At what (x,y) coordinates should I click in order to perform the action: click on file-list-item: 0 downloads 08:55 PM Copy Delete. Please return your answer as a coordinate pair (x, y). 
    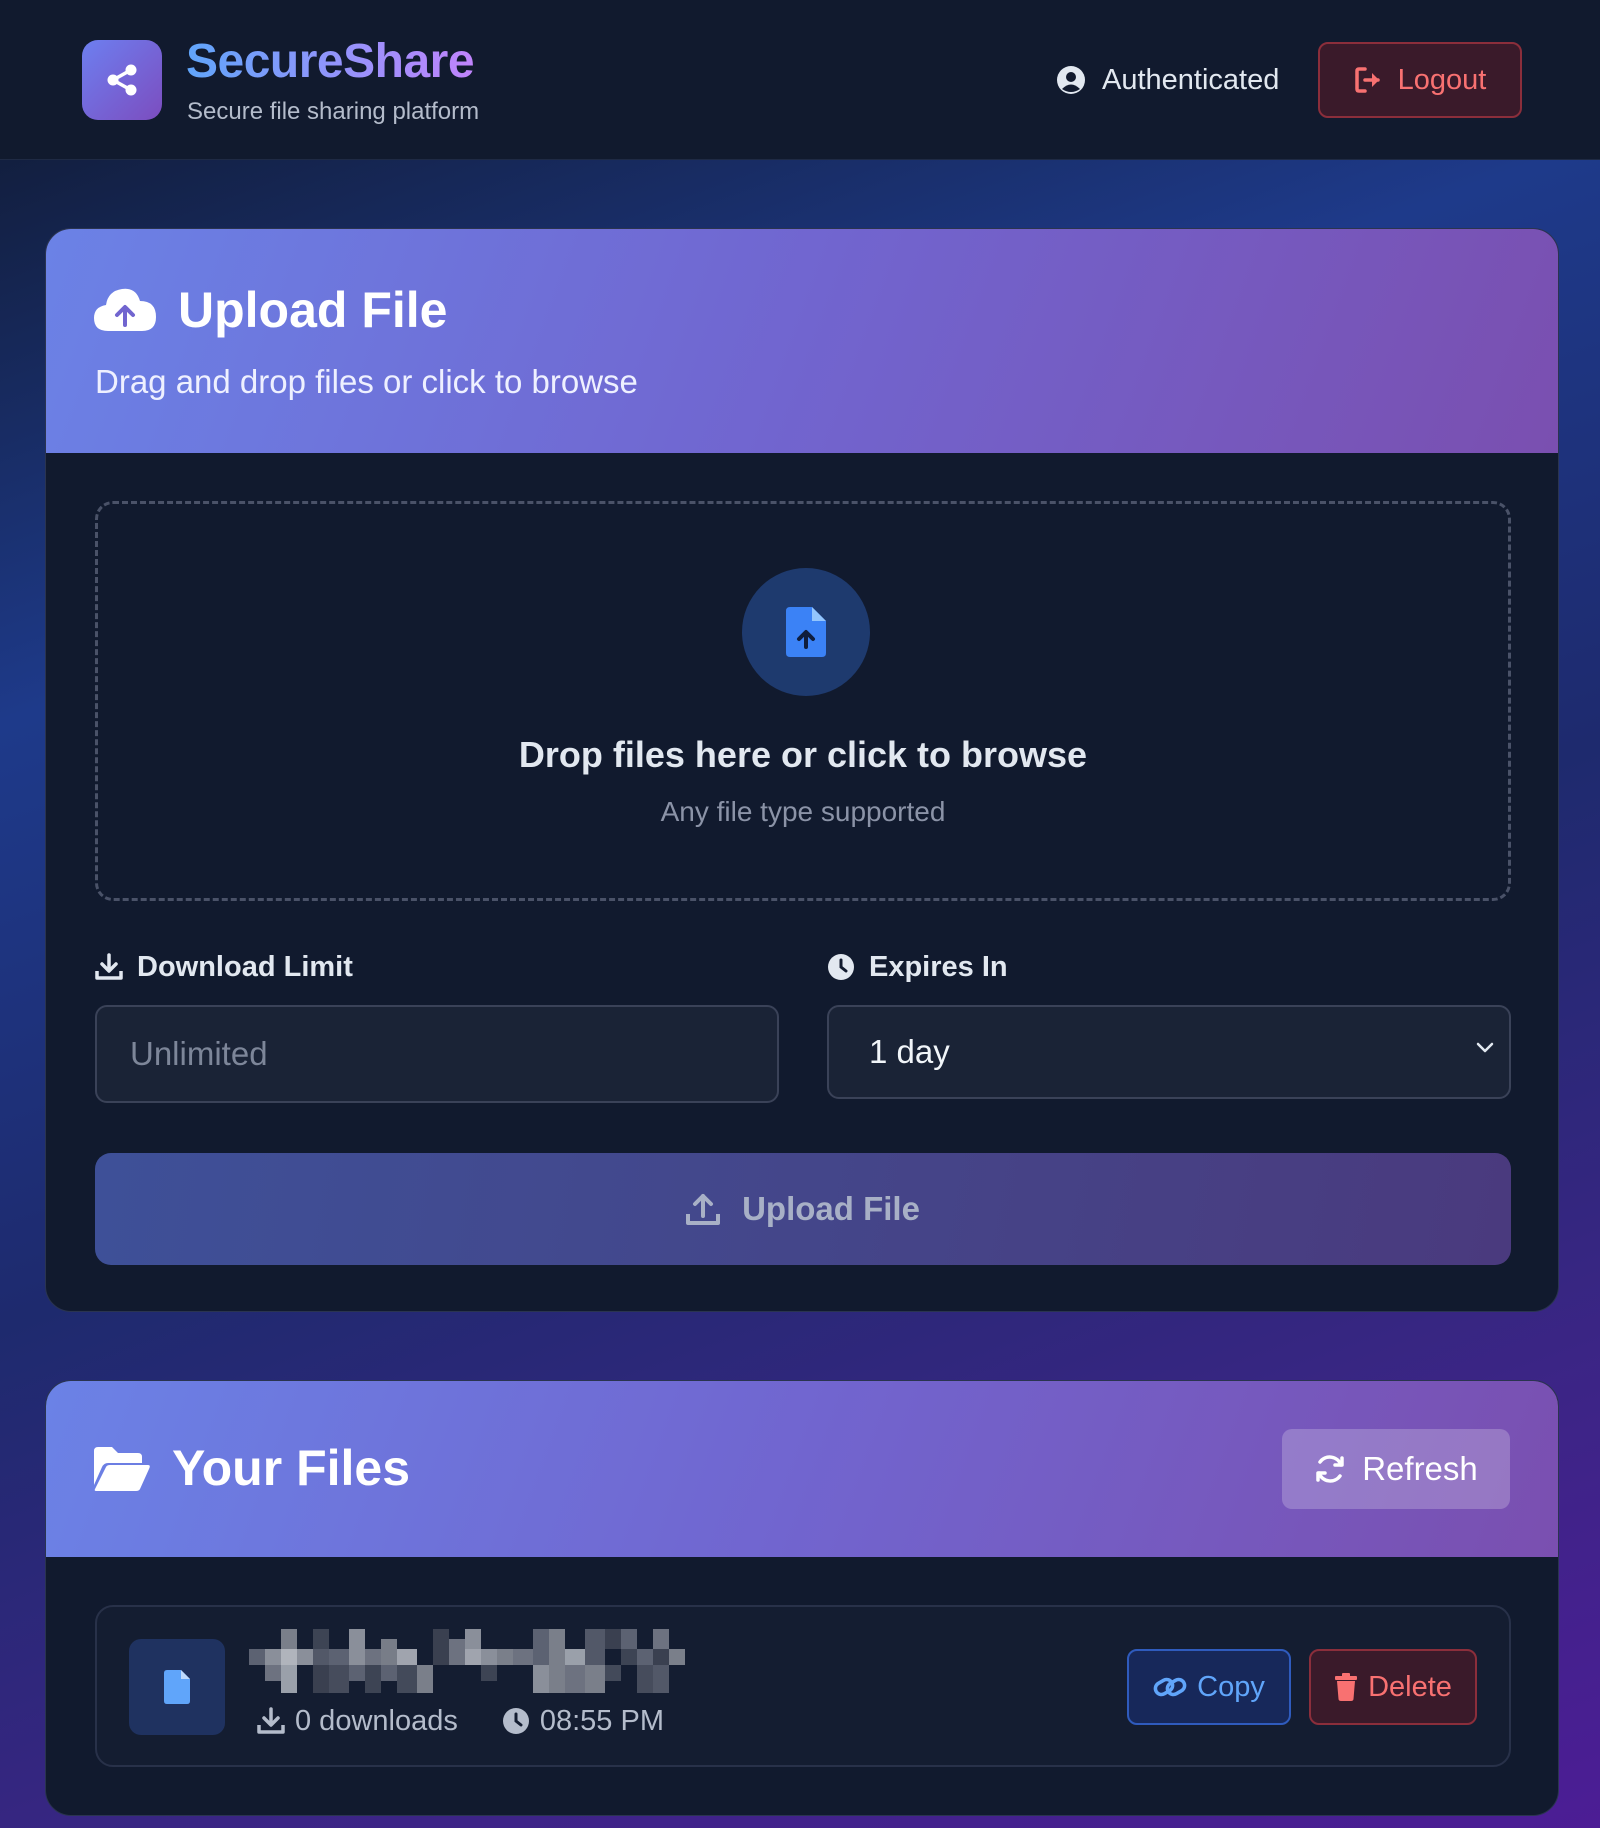
    Looking at the image, I should click on (803, 1686).